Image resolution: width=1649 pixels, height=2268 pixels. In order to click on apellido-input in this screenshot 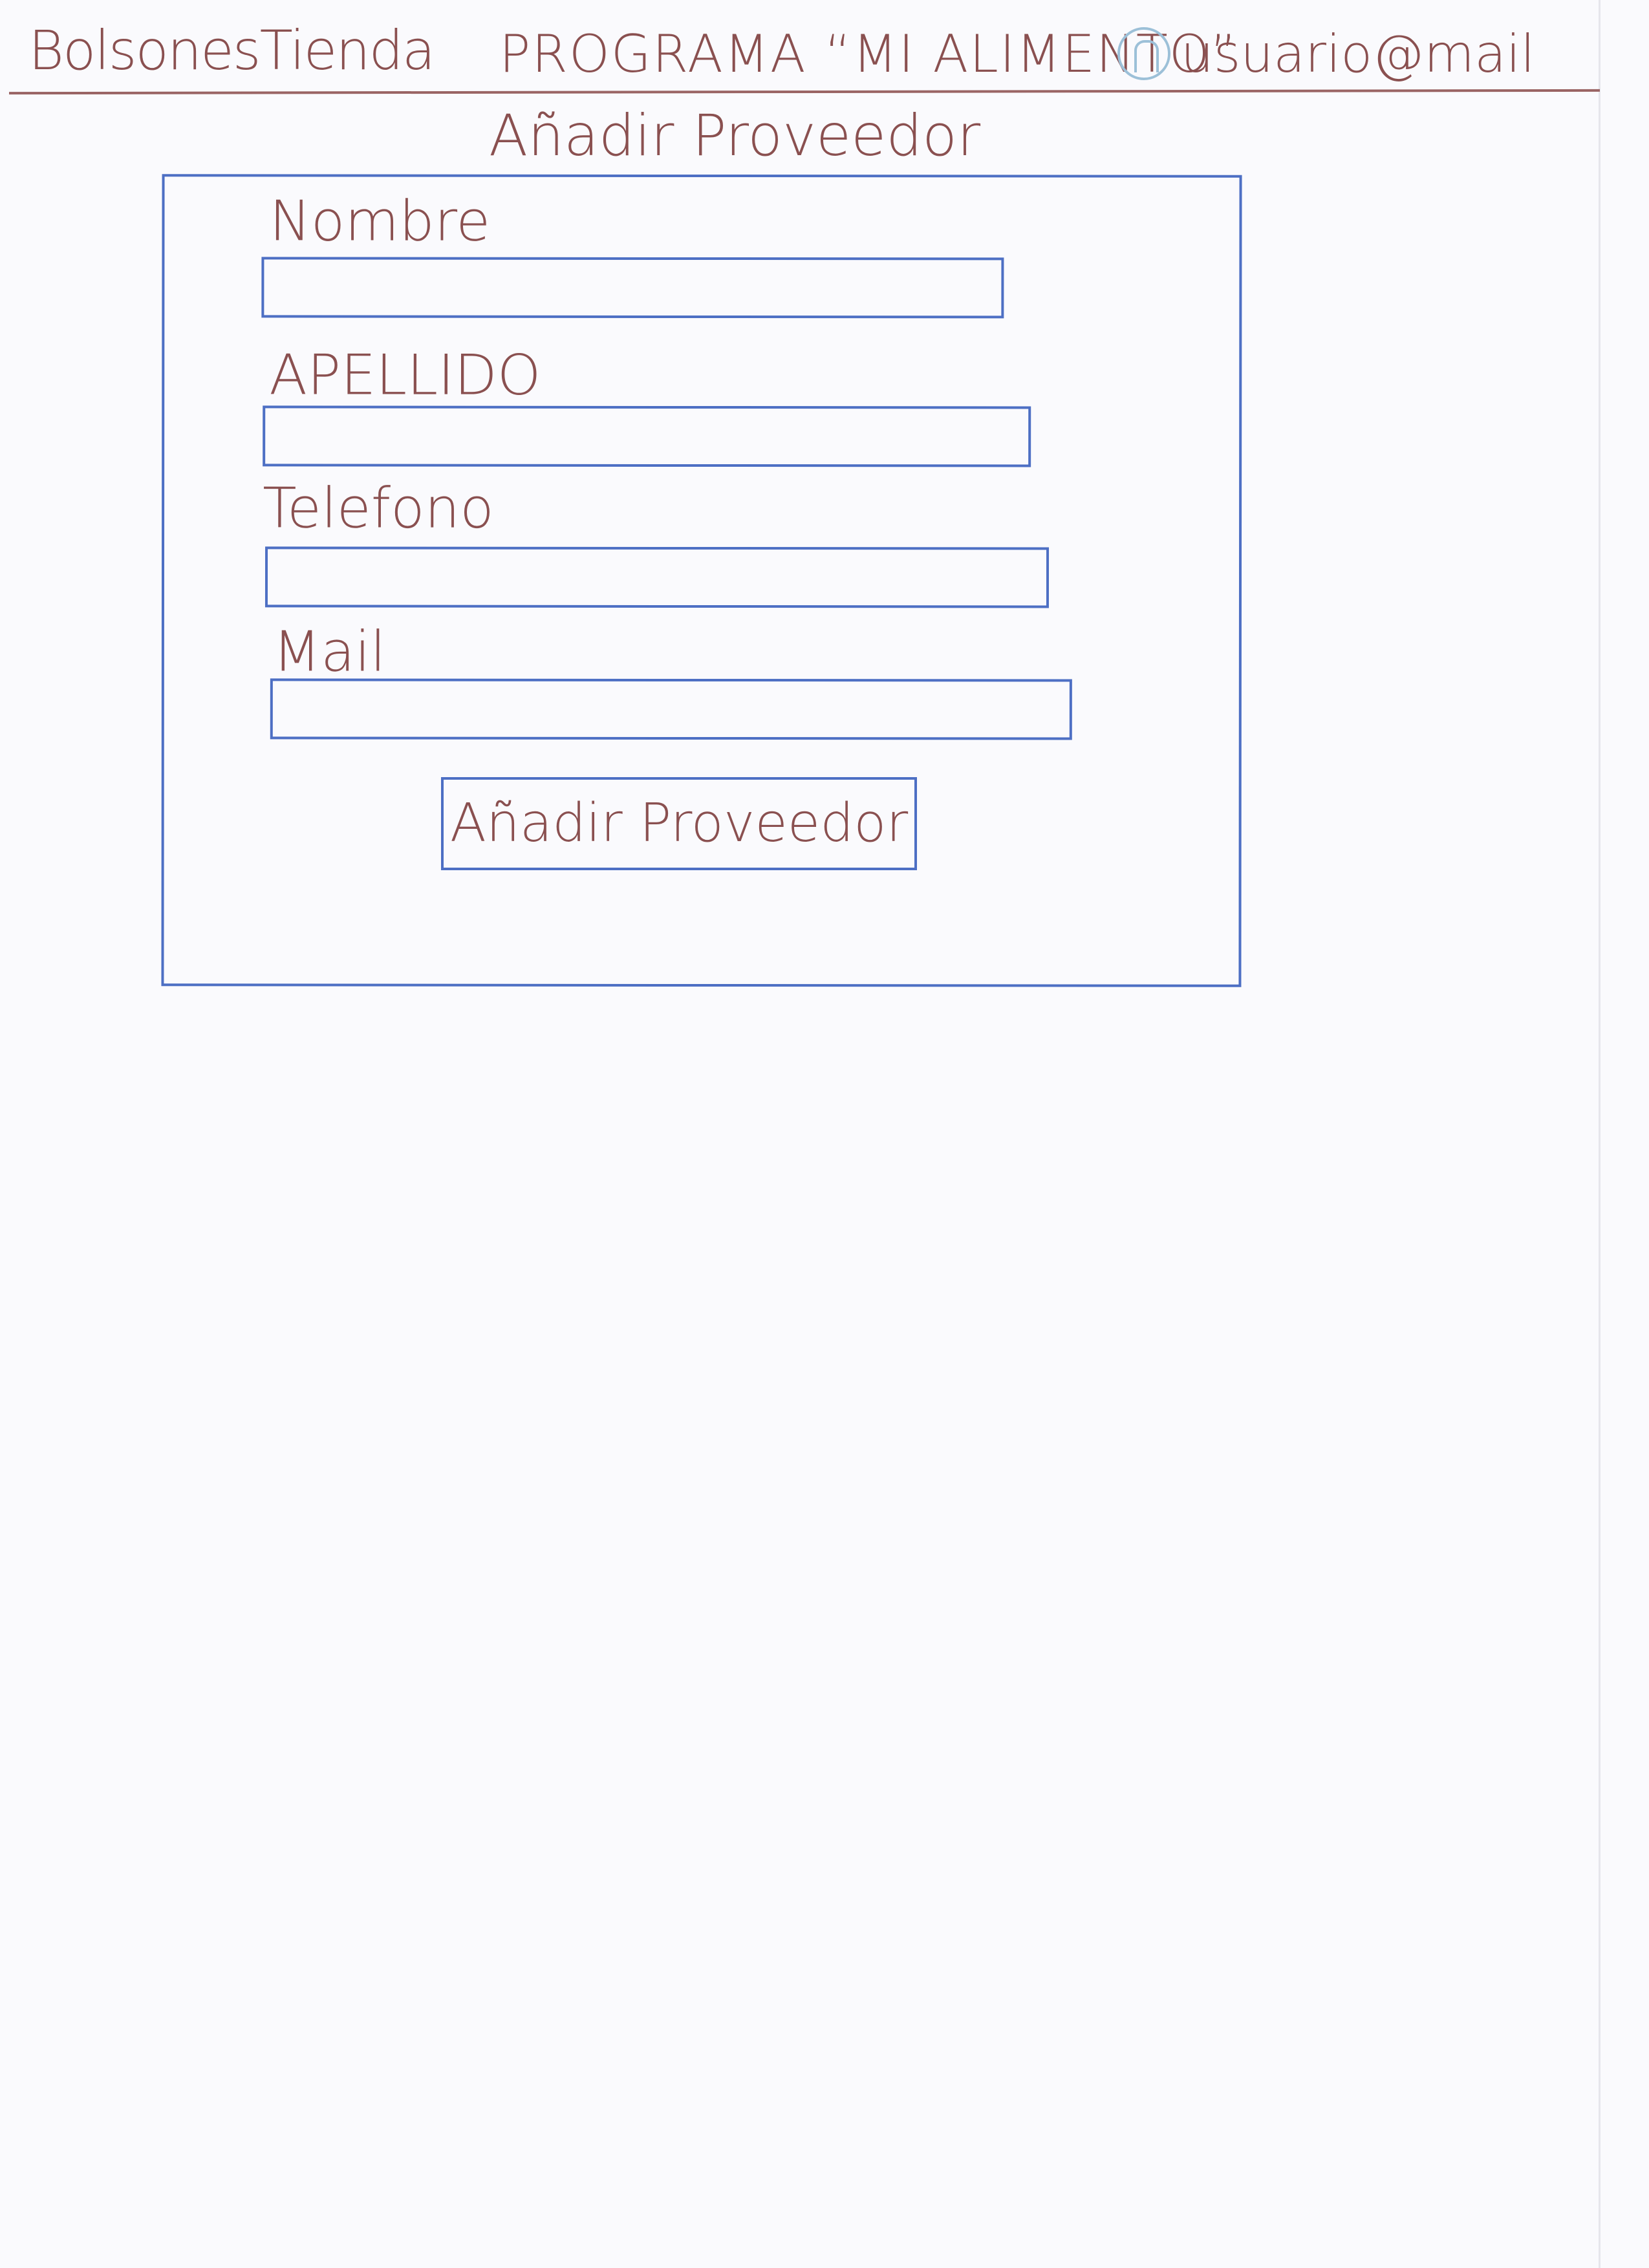, I will do `click(647, 436)`.